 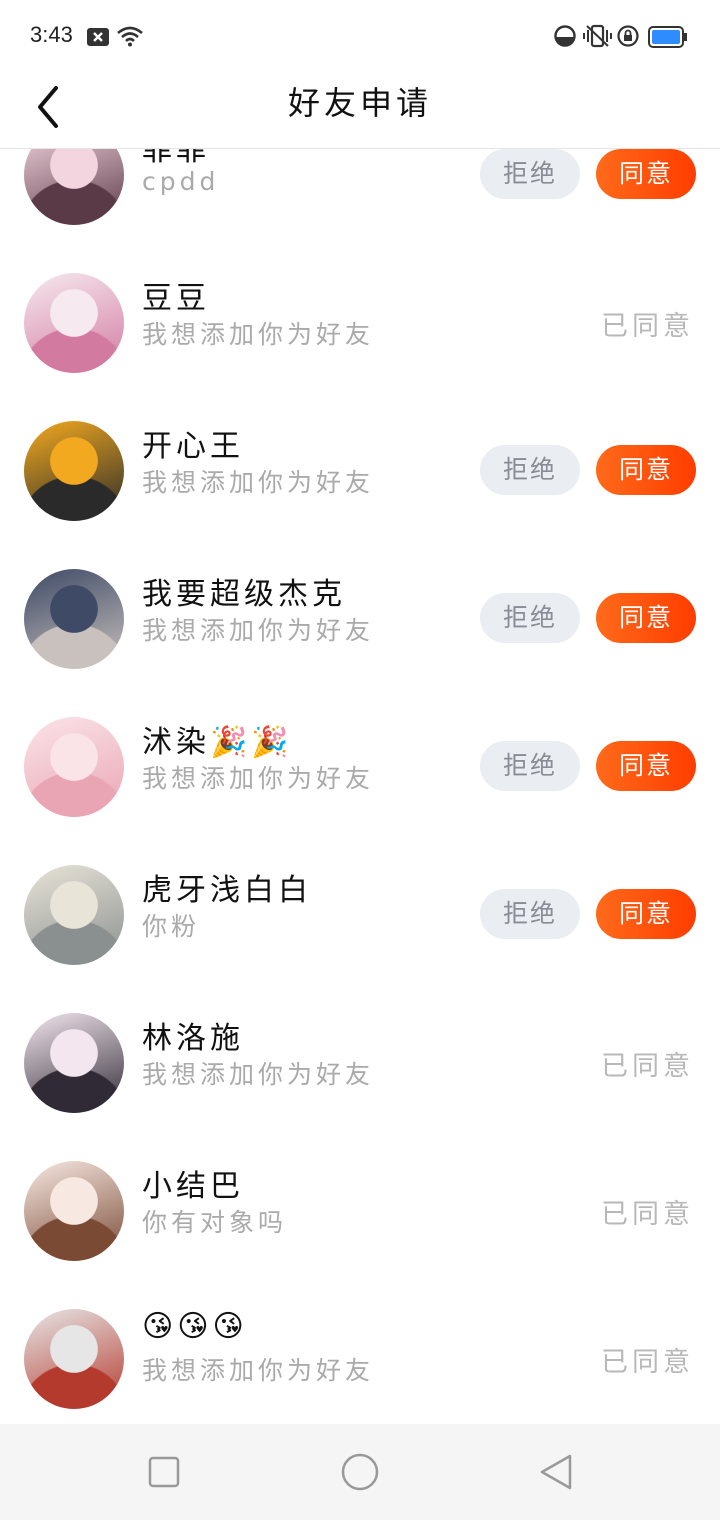 I want to click on friend-request-row: 菲菲 cpdd 拒绝 同意, so click(x=360, y=198).